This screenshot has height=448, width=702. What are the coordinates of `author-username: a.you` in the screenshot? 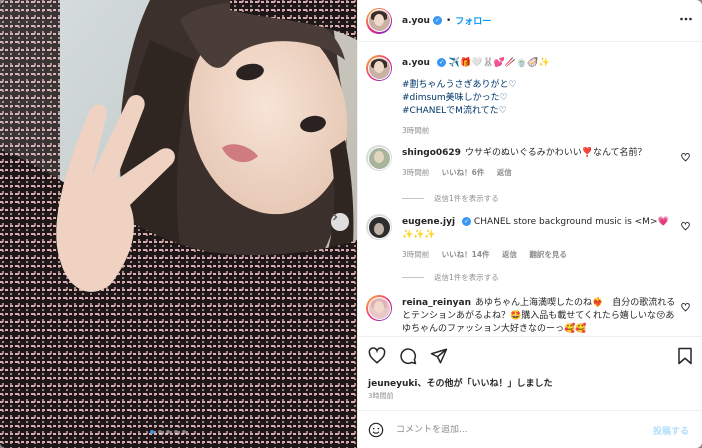 It's located at (416, 21).